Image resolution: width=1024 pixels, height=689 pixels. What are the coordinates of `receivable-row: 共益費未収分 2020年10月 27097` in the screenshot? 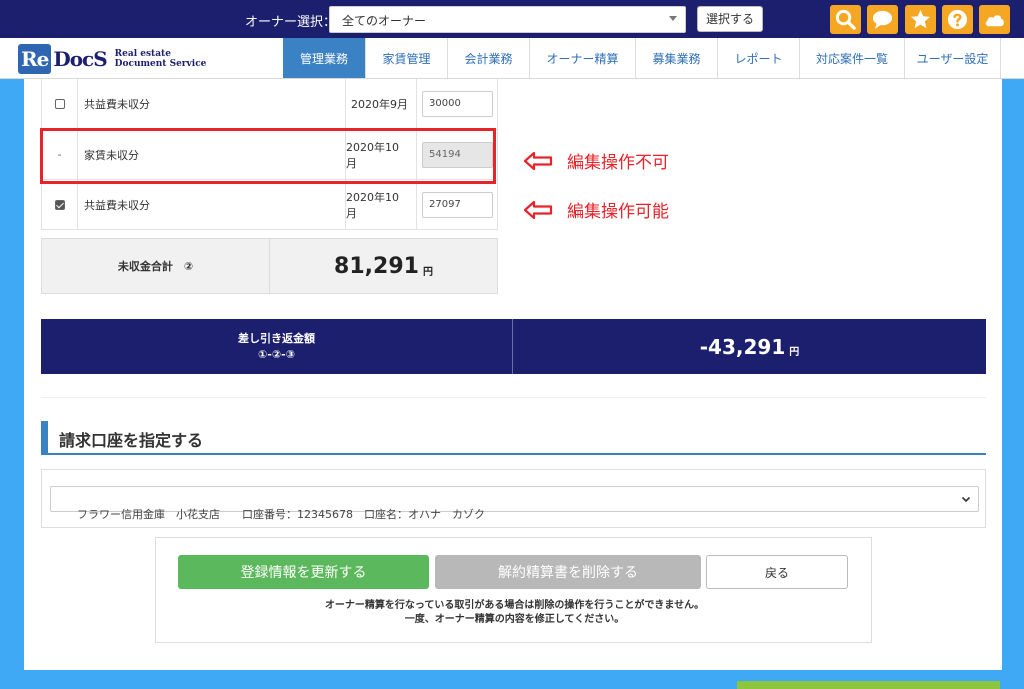 It's located at (269, 205).